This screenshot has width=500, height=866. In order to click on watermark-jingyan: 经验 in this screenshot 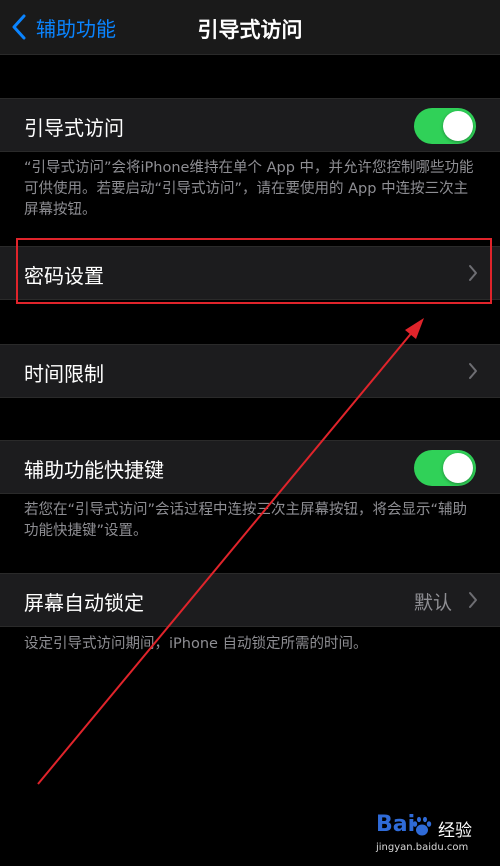, I will do `click(455, 831)`.